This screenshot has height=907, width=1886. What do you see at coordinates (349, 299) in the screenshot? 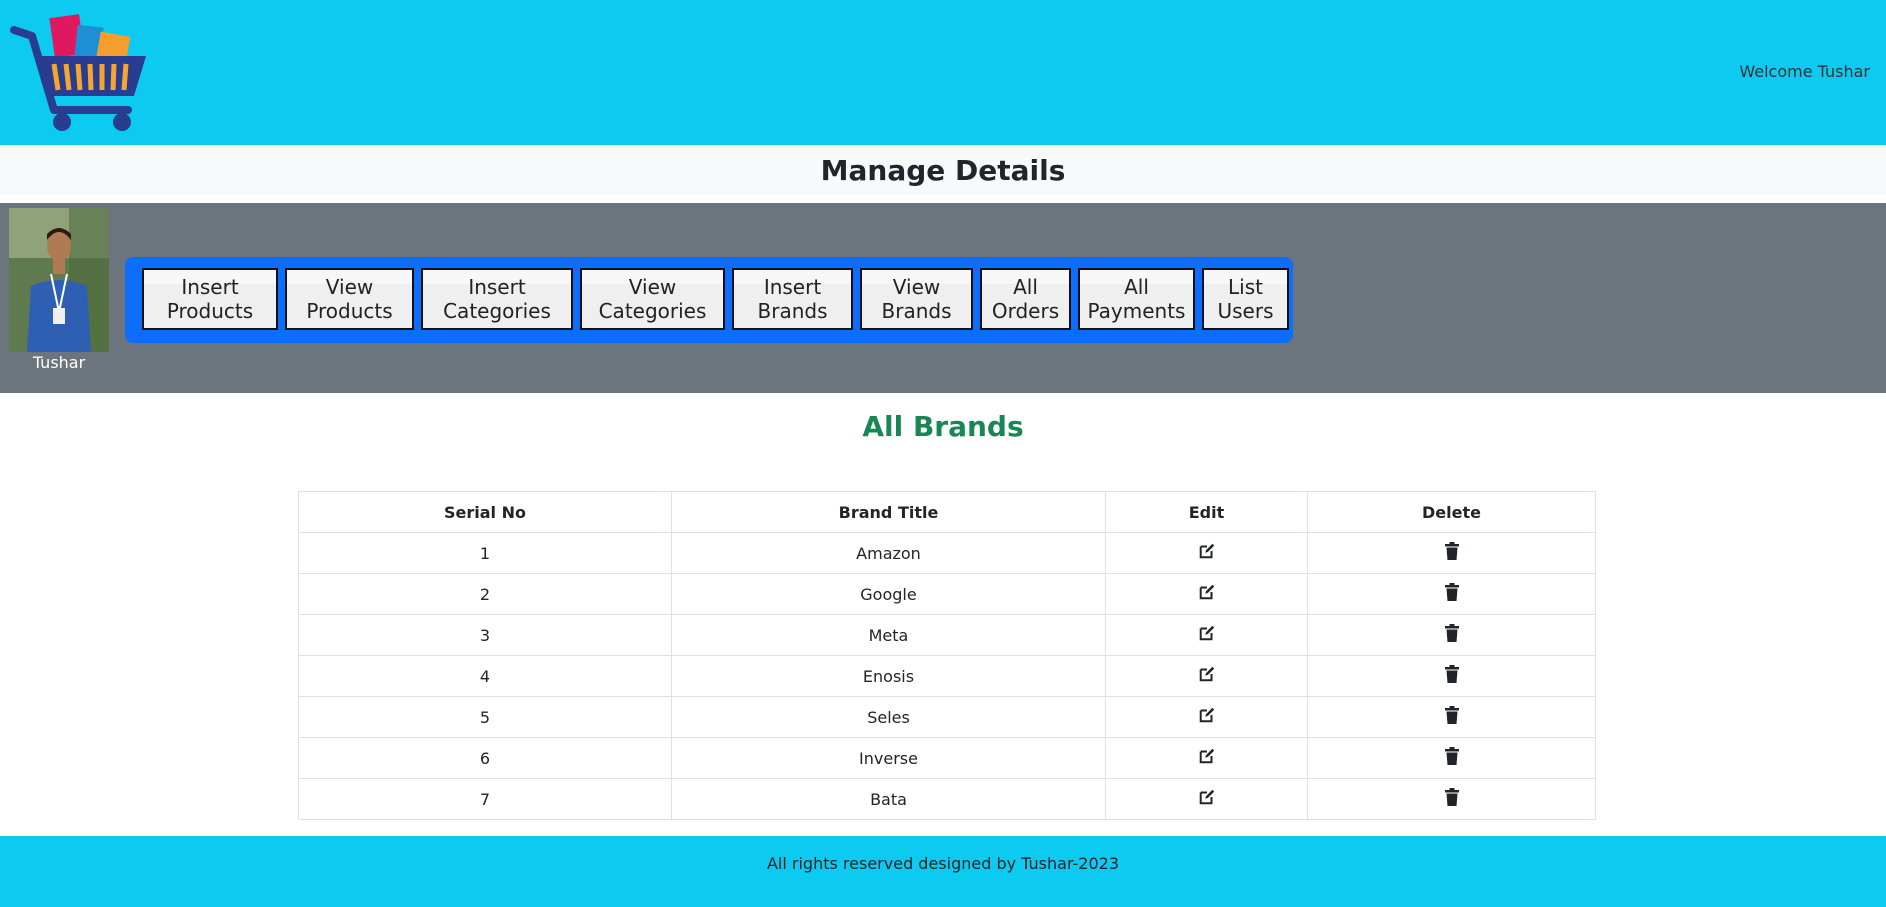
I see `view-products-button: View Products` at bounding box center [349, 299].